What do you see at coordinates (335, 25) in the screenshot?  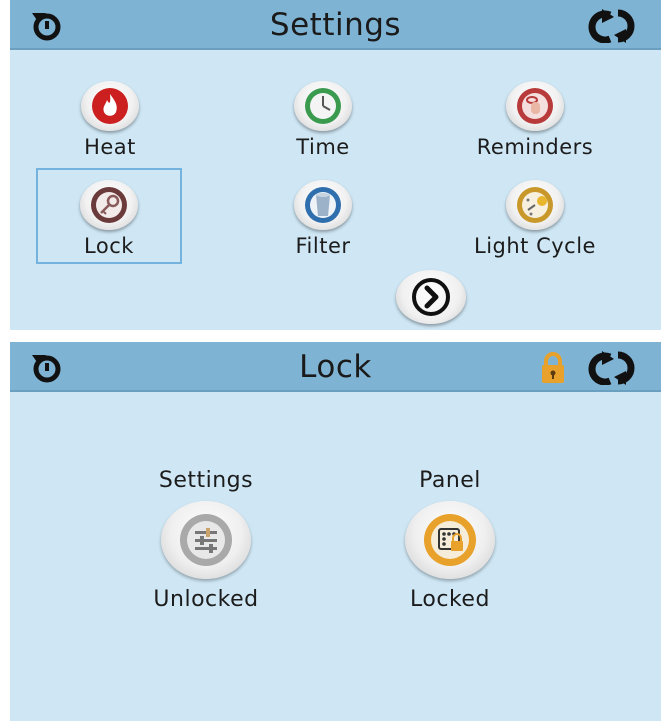 I see `page-title: Settings` at bounding box center [335, 25].